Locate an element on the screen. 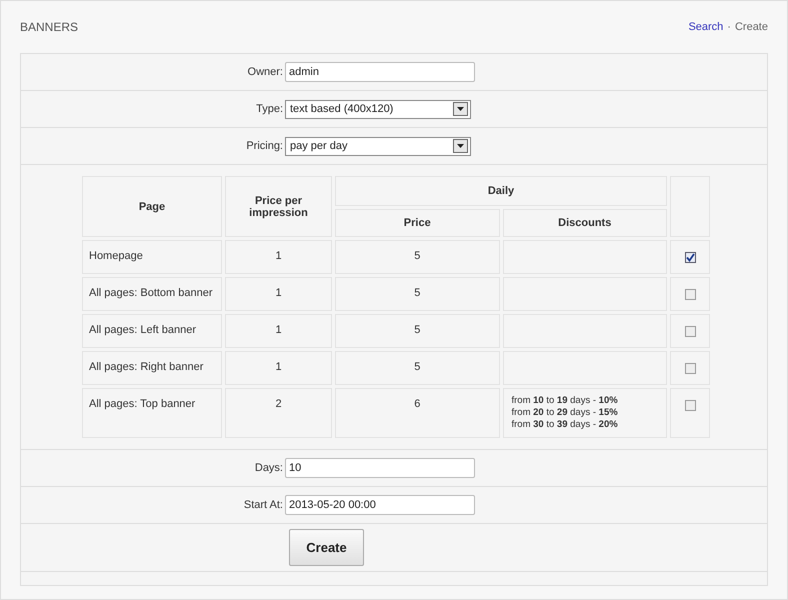 Image resolution: width=788 pixels, height=600 pixels. page-title: BANNERS is located at coordinates (49, 27).